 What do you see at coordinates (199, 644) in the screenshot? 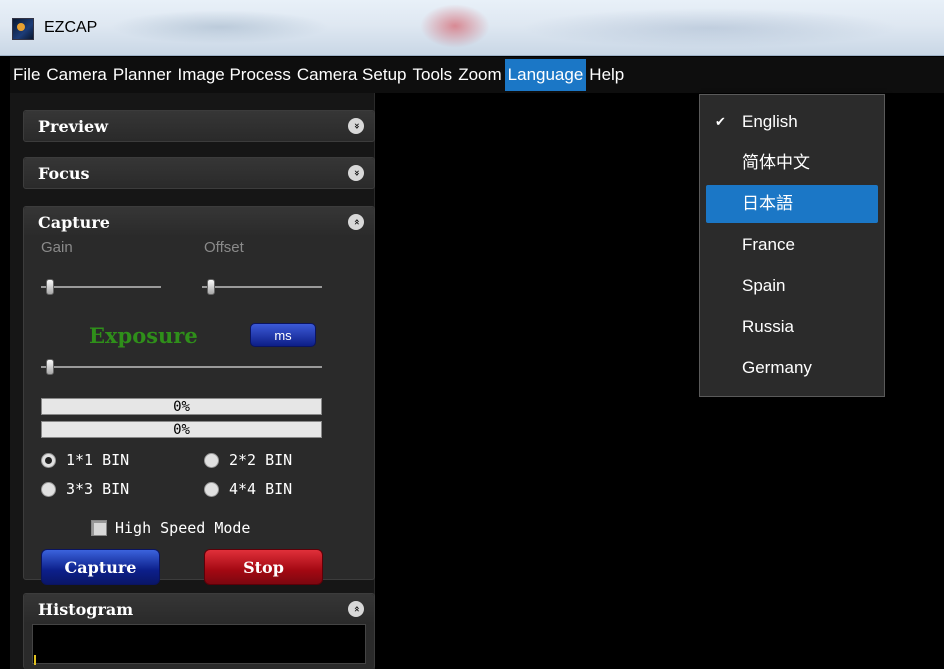
I see `histogram-canvas` at bounding box center [199, 644].